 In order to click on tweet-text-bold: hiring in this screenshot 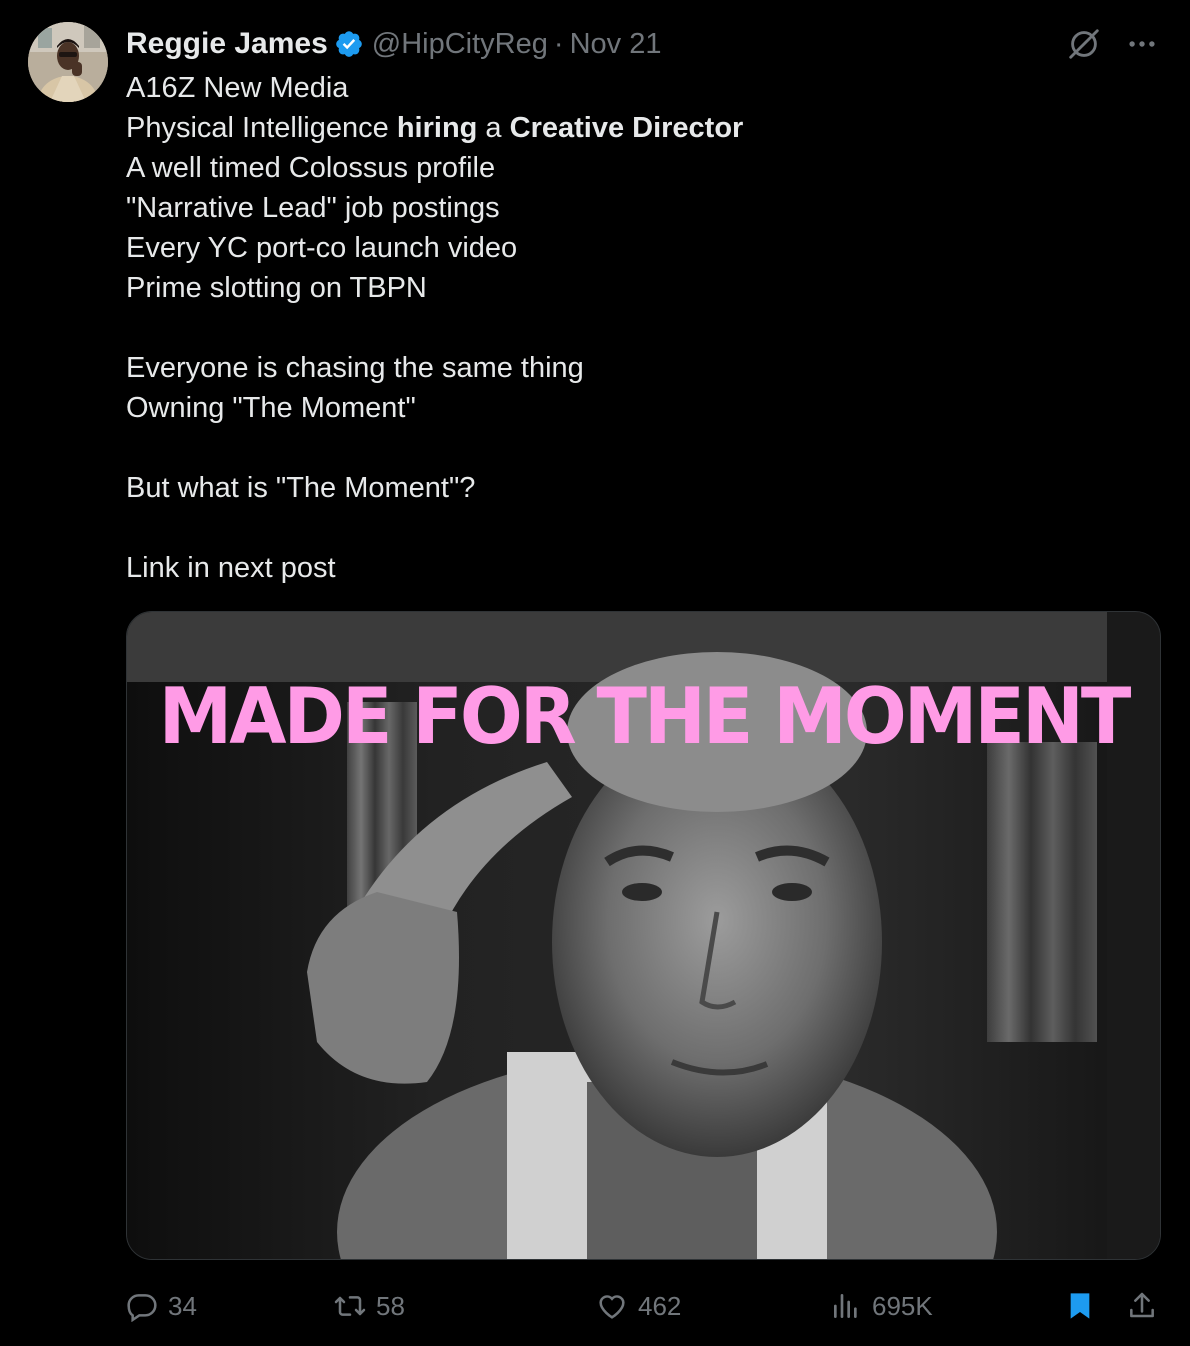, I will do `click(437, 128)`.